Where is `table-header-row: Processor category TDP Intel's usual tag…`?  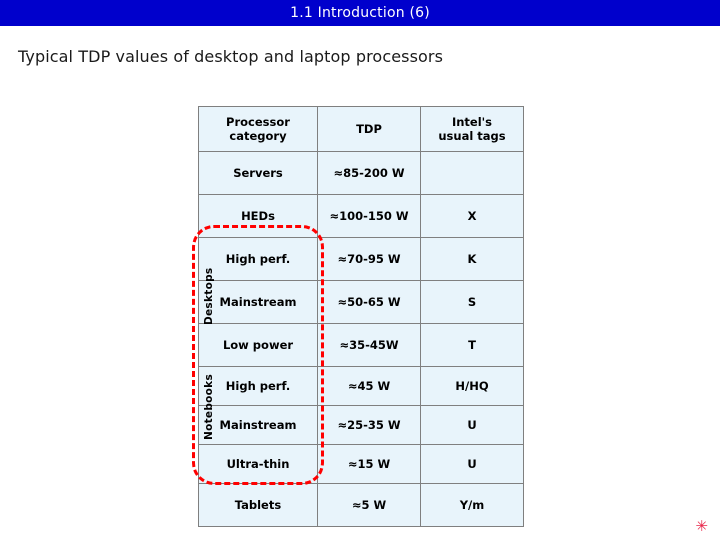 table-header-row: Processor category TDP Intel's usual tag… is located at coordinates (361, 129).